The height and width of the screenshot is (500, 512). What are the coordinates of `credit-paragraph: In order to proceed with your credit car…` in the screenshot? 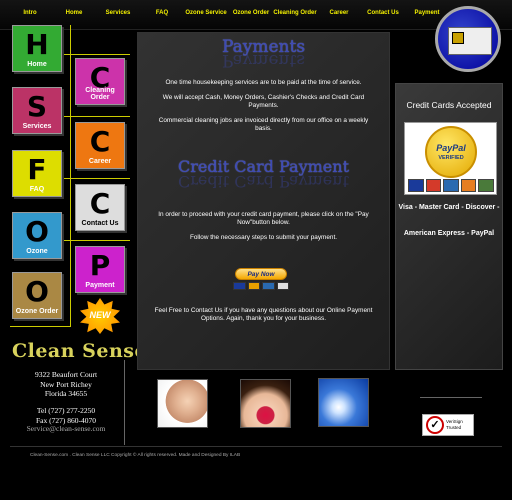 It's located at (263, 218).